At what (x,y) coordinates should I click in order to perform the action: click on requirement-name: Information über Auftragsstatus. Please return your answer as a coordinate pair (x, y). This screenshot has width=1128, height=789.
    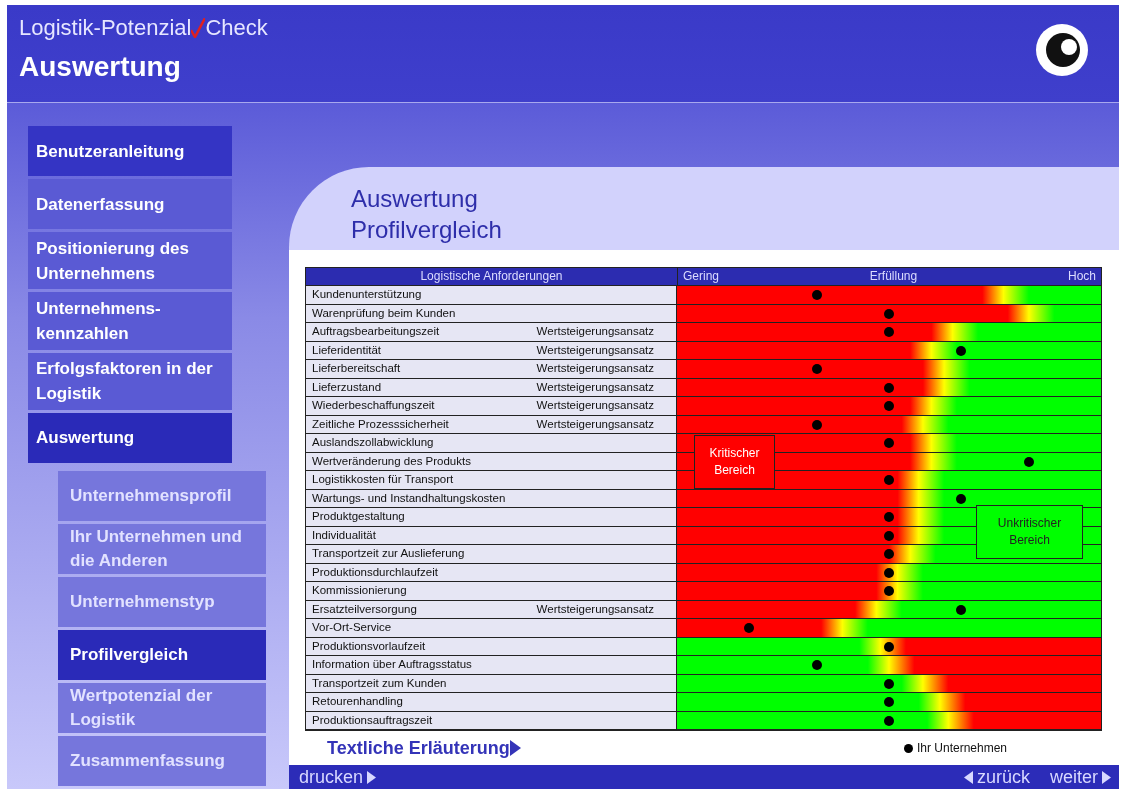
    Looking at the image, I should click on (392, 664).